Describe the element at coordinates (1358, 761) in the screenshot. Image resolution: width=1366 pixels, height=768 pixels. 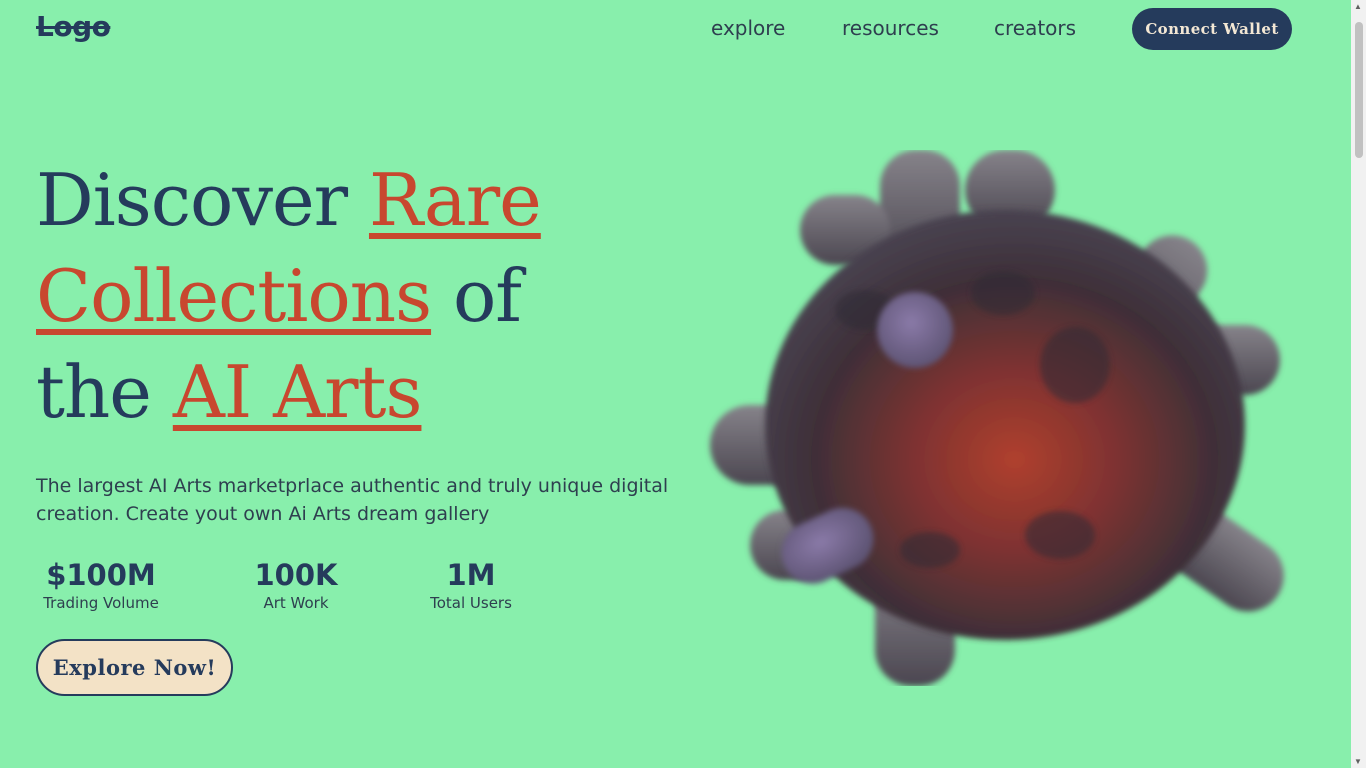
I see `scroll-down-icon: ▼` at that location.